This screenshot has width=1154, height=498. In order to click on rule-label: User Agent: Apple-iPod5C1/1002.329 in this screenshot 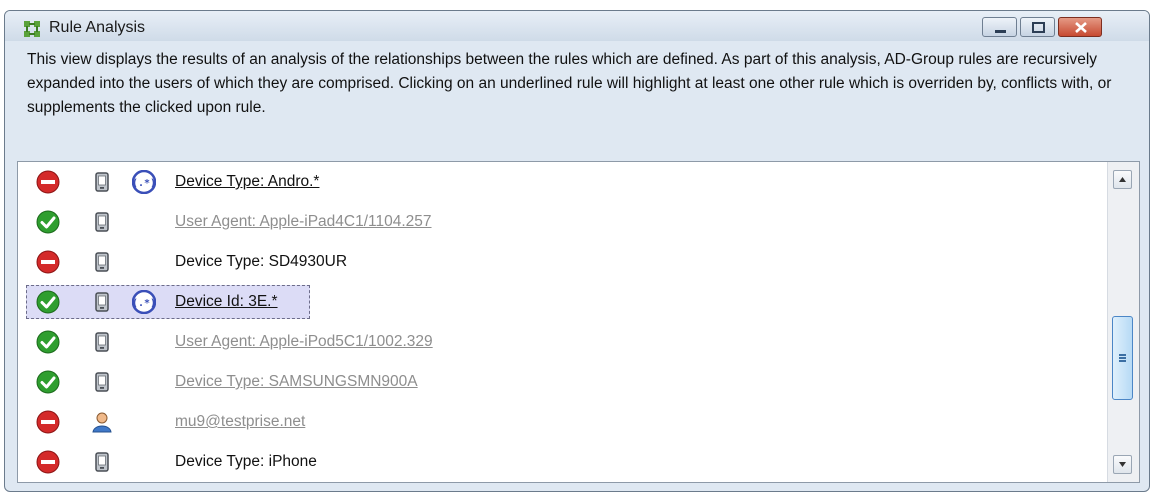, I will do `click(304, 342)`.